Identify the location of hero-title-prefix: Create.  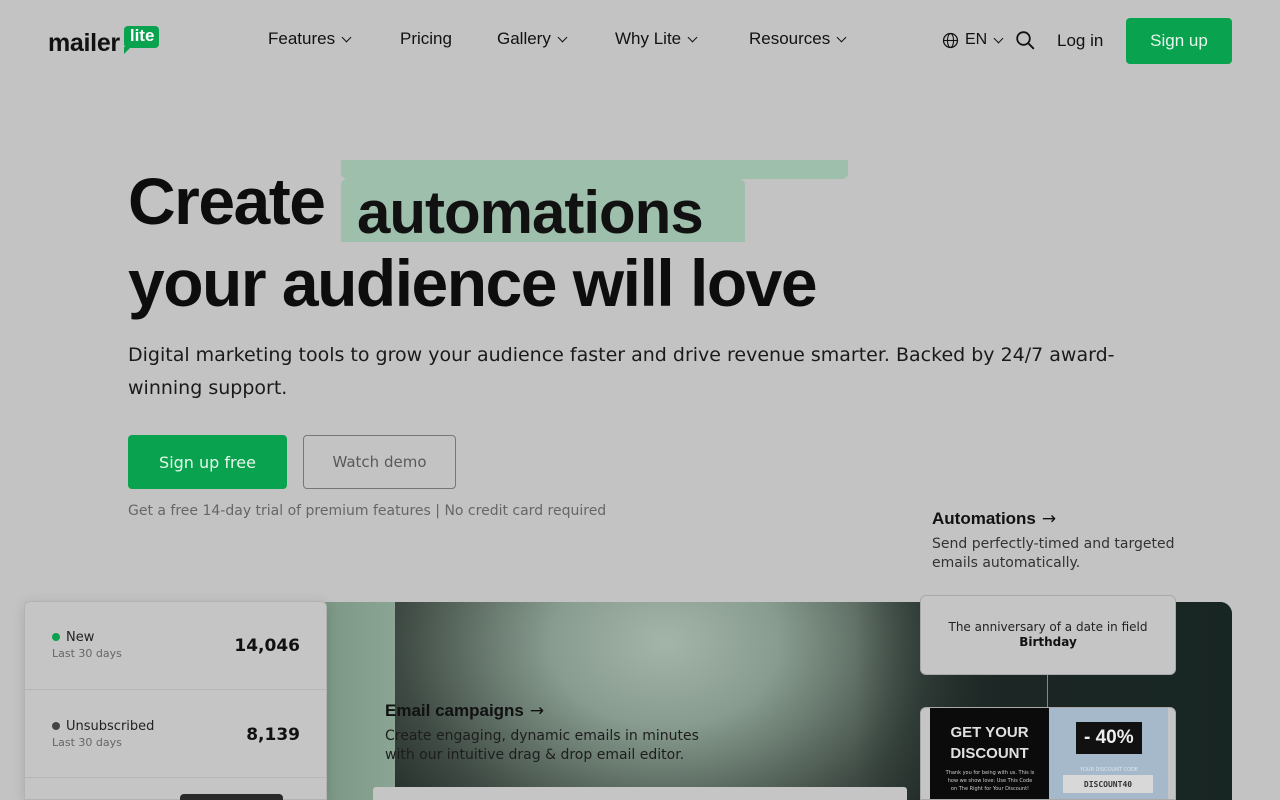
(227, 201).